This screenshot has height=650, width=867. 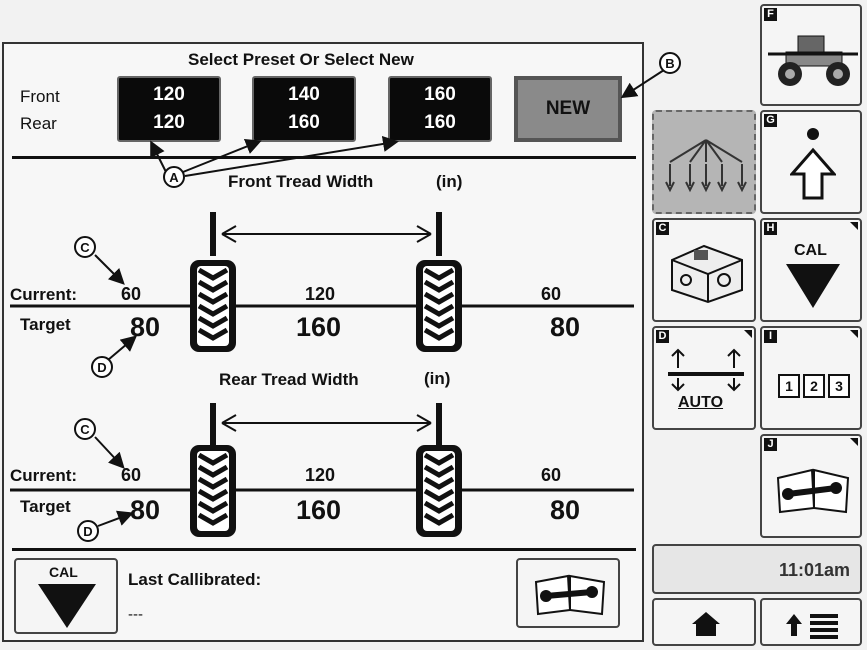 What do you see at coordinates (770, 336) in the screenshot?
I see `button-letter-i: I` at bounding box center [770, 336].